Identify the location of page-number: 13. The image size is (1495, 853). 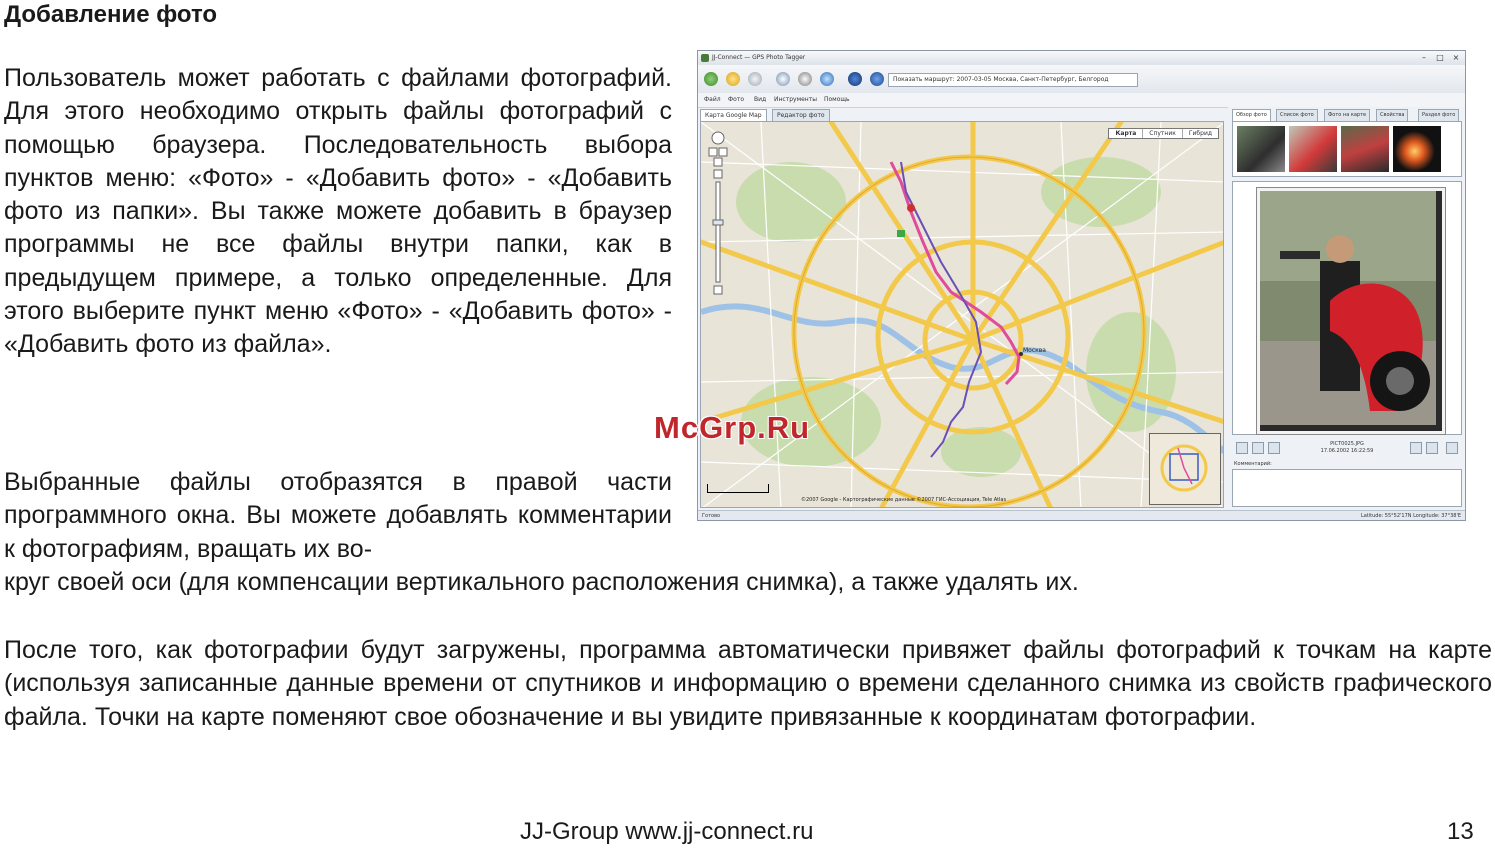
(1460, 831).